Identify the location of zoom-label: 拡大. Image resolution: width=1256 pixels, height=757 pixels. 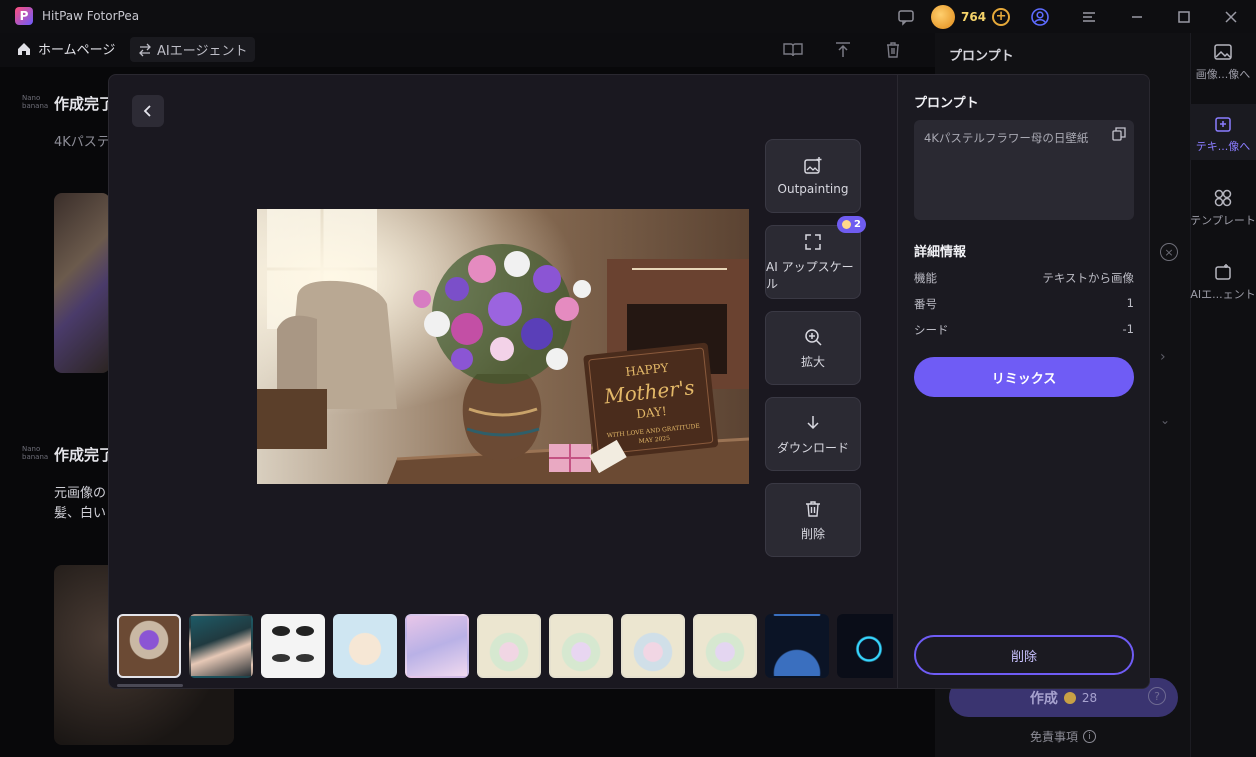
(812, 361).